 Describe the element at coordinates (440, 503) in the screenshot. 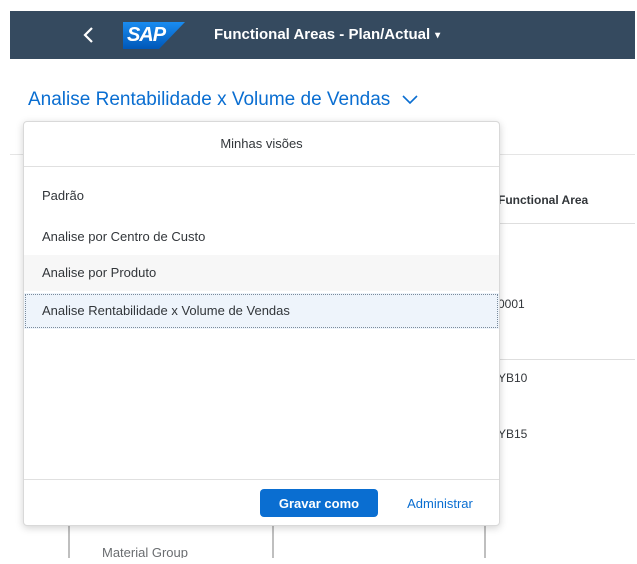

I see `manage-button: Administrar` at that location.